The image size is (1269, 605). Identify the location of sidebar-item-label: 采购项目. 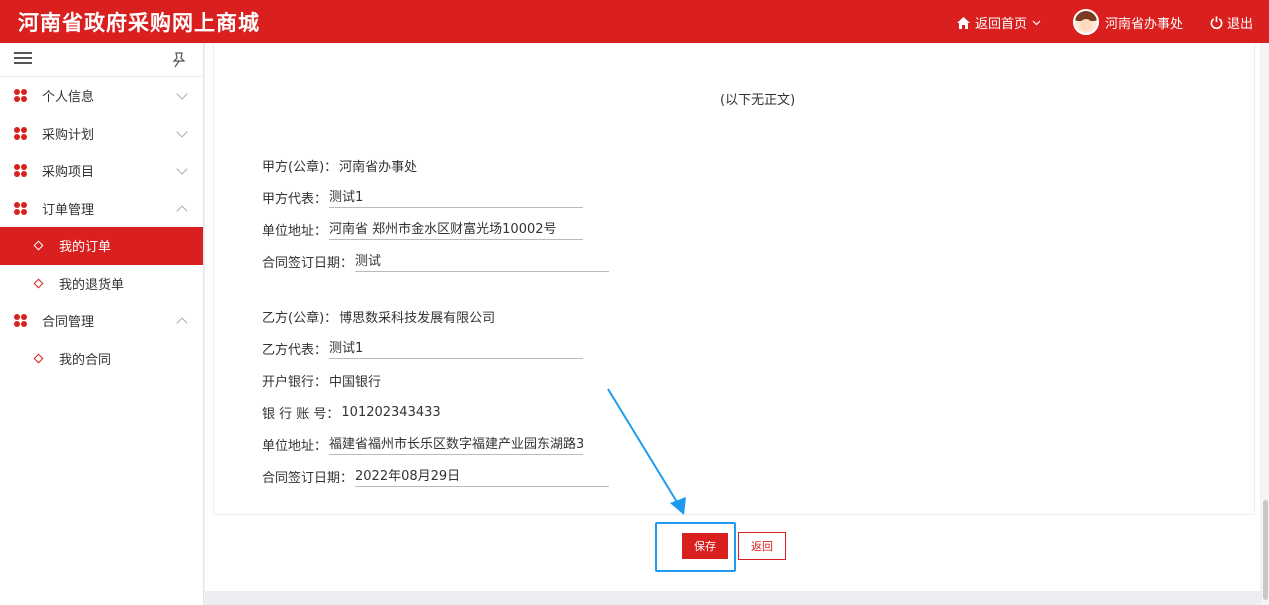
(68, 173).